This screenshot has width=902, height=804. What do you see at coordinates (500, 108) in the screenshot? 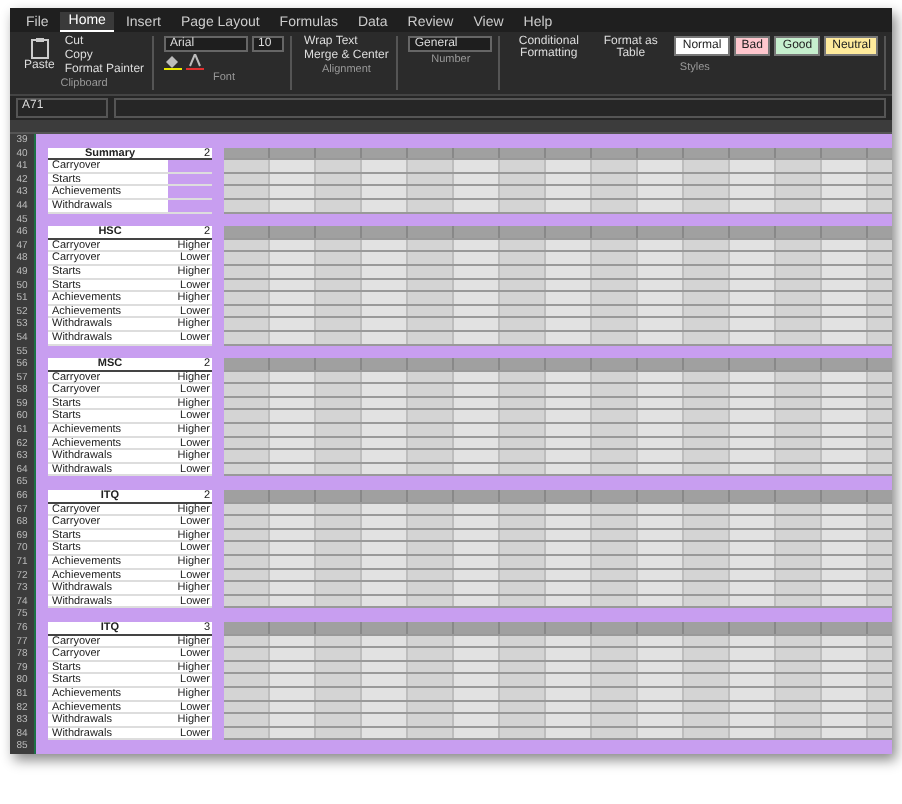
I see `formula-field` at bounding box center [500, 108].